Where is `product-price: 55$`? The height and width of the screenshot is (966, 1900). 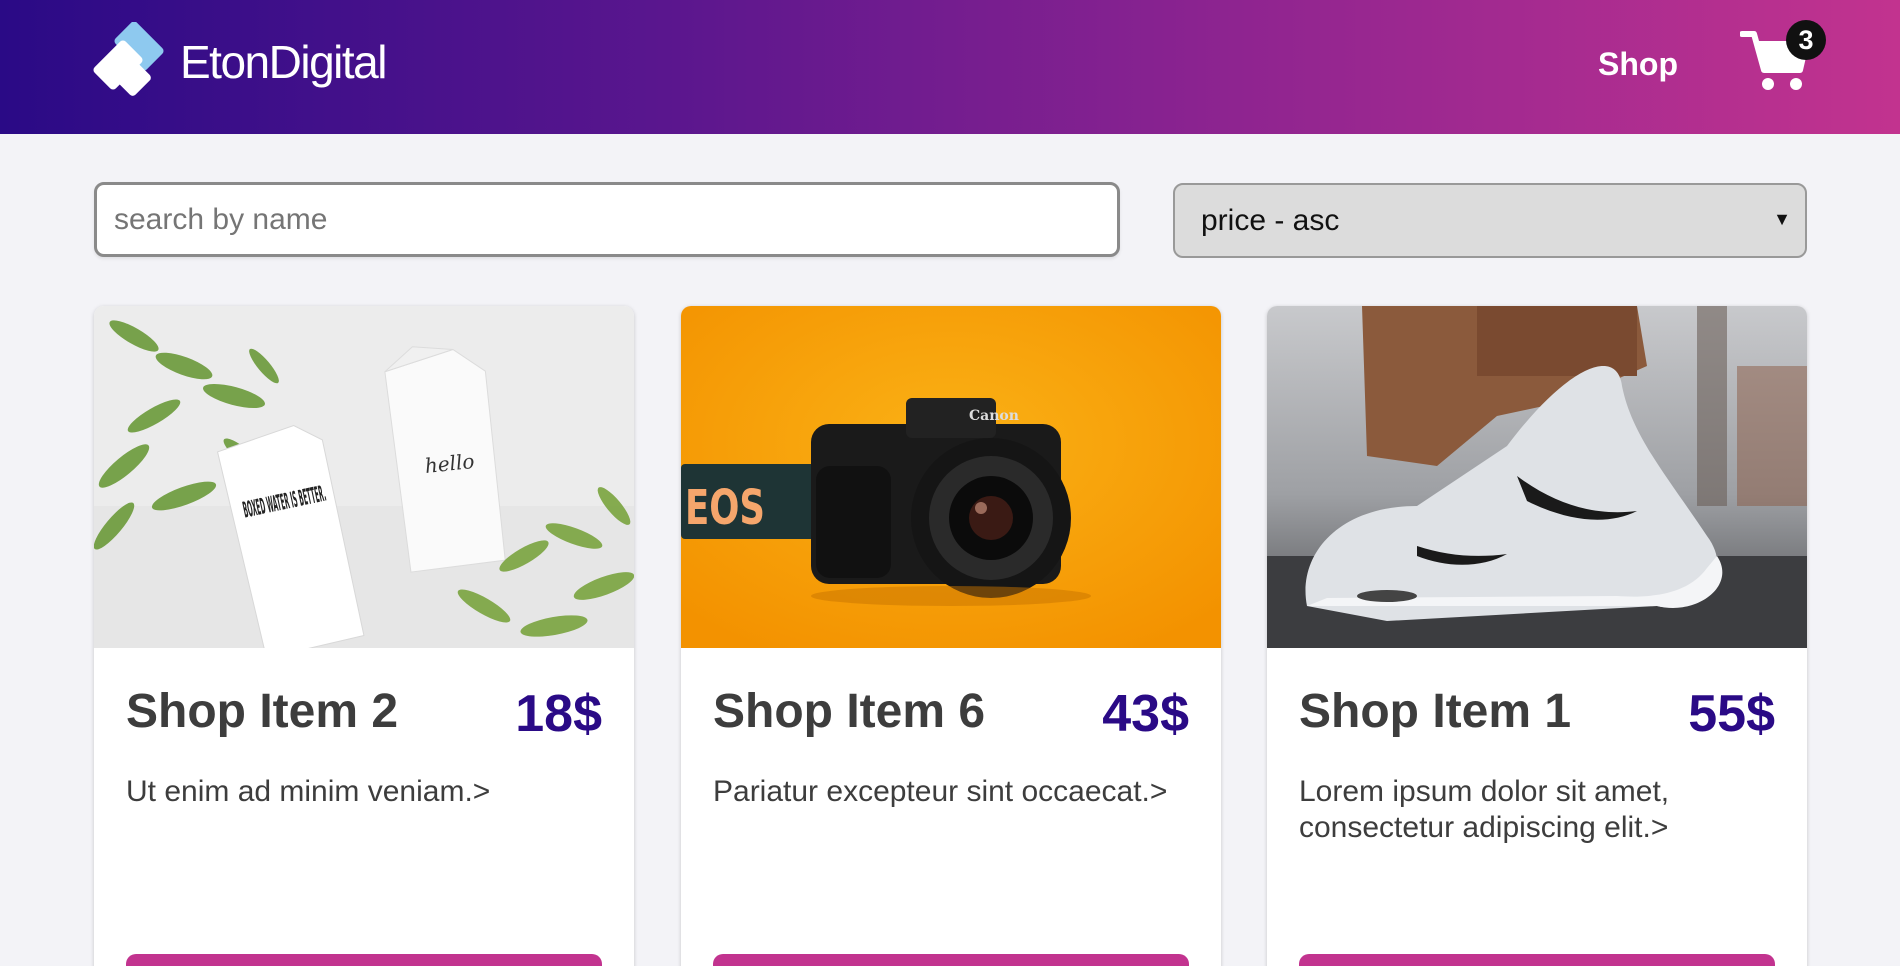
product-price: 55$ is located at coordinates (1731, 714).